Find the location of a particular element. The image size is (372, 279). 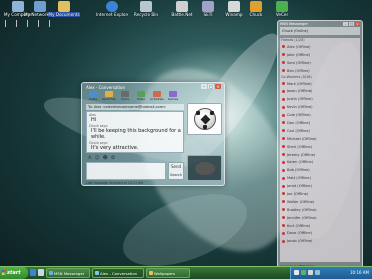

activities-button: Activities is located at coordinates (157, 97).